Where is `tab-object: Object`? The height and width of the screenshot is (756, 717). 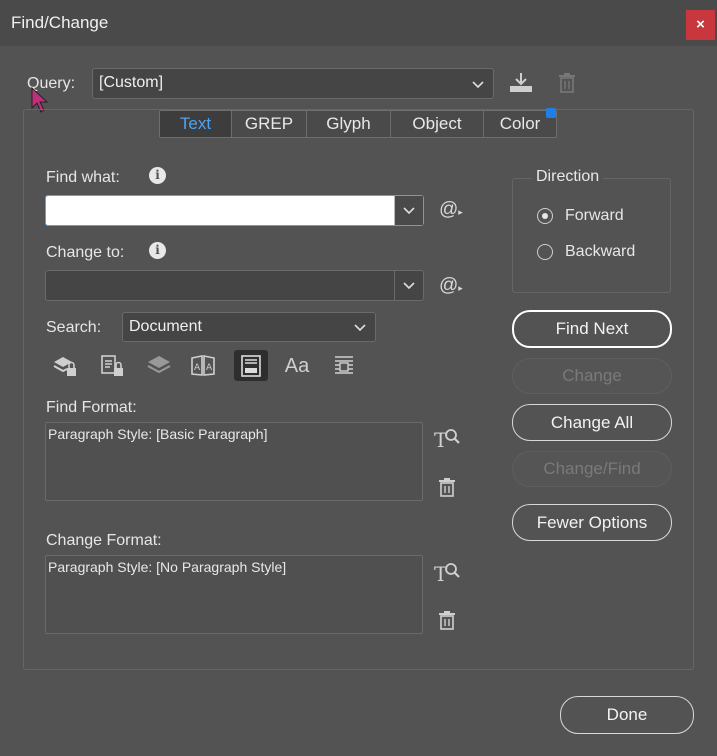
tab-object: Object is located at coordinates (437, 124).